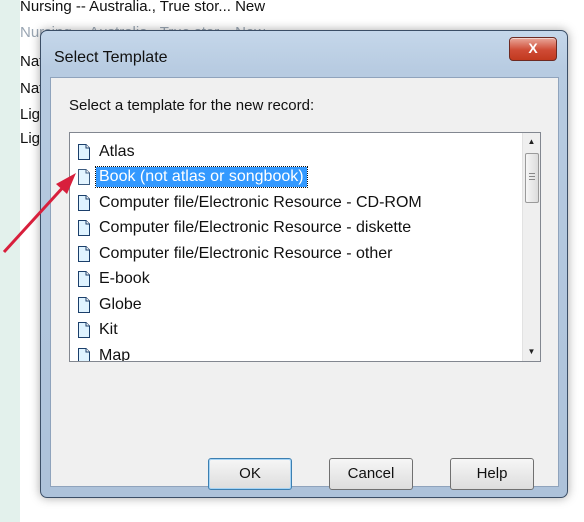  Describe the element at coordinates (39, 213) in the screenshot. I see `red-arrow-icon` at that location.